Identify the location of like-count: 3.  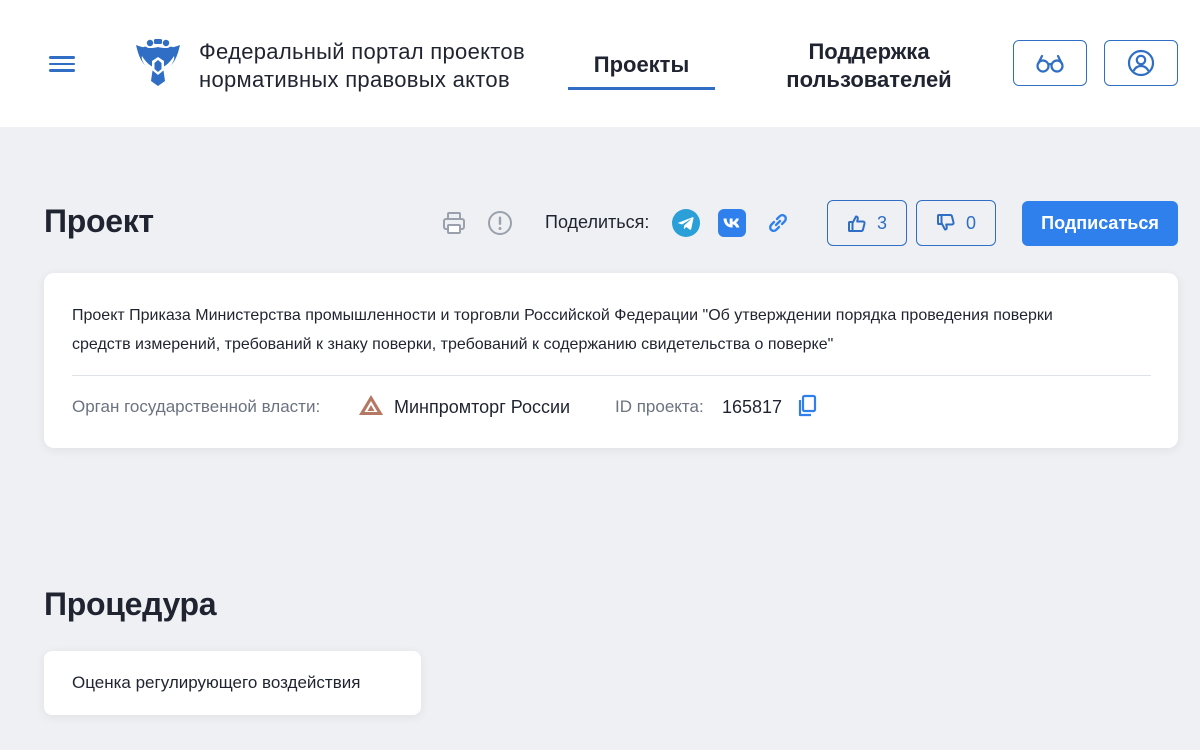
(881, 222).